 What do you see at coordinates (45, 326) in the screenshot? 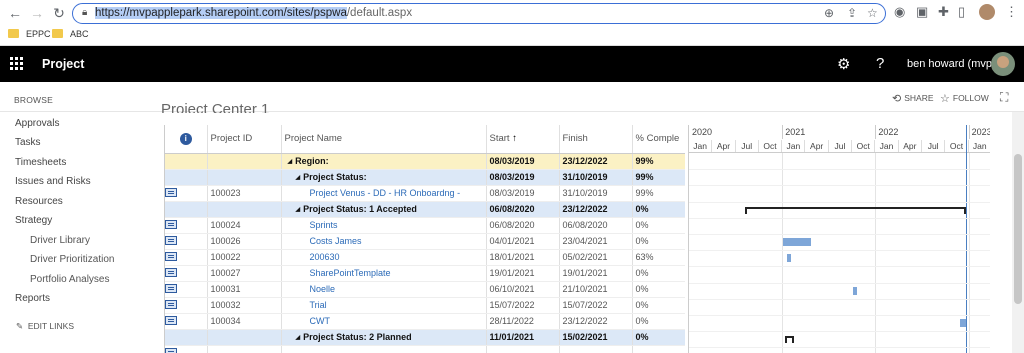
I see `edit-links-button: ✎ EDIT LINKS` at bounding box center [45, 326].